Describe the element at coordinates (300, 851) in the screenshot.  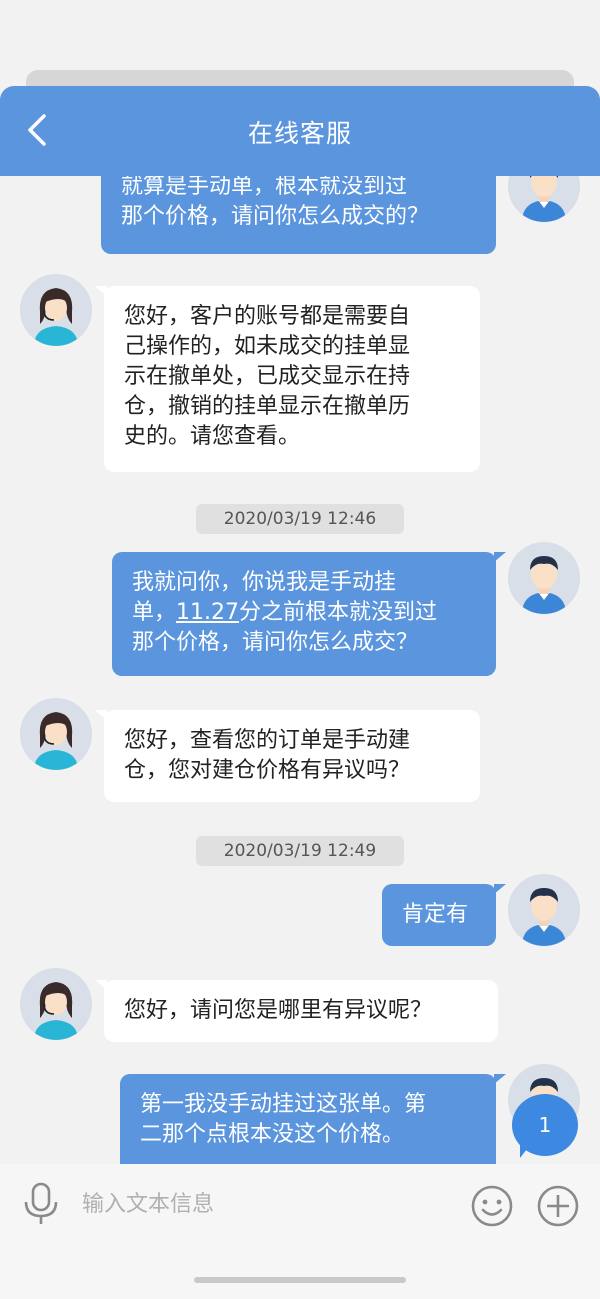
I see `timestamp: 2020/03/19 12:49` at that location.